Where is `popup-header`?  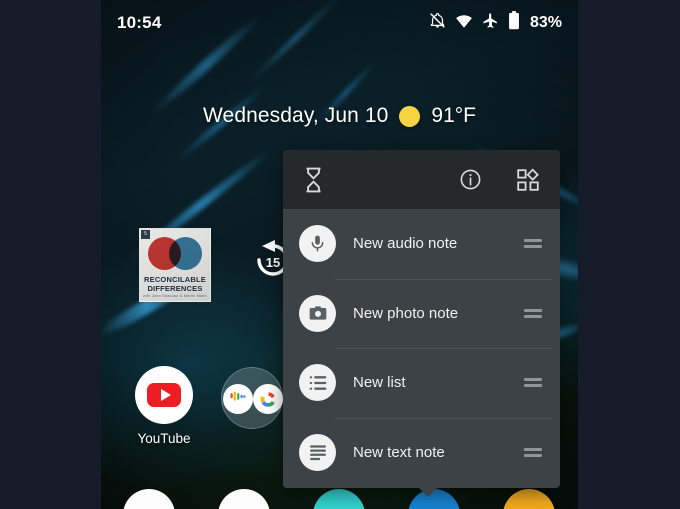
popup-header is located at coordinates (421, 179).